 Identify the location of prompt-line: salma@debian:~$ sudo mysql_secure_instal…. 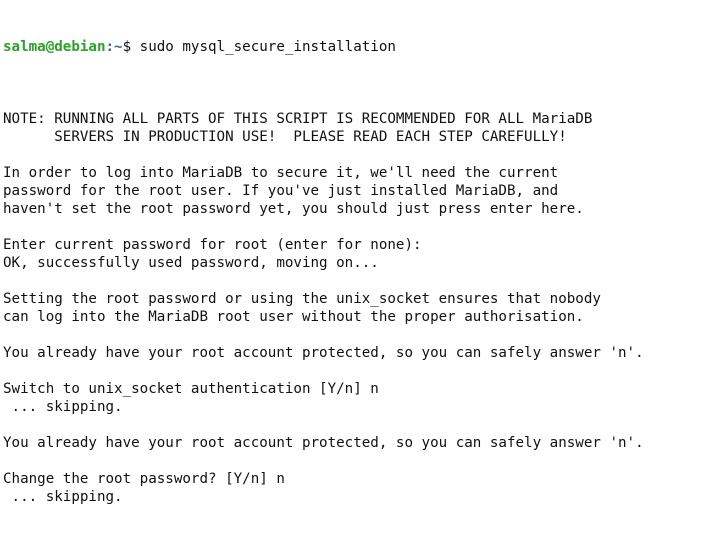
(355, 47).